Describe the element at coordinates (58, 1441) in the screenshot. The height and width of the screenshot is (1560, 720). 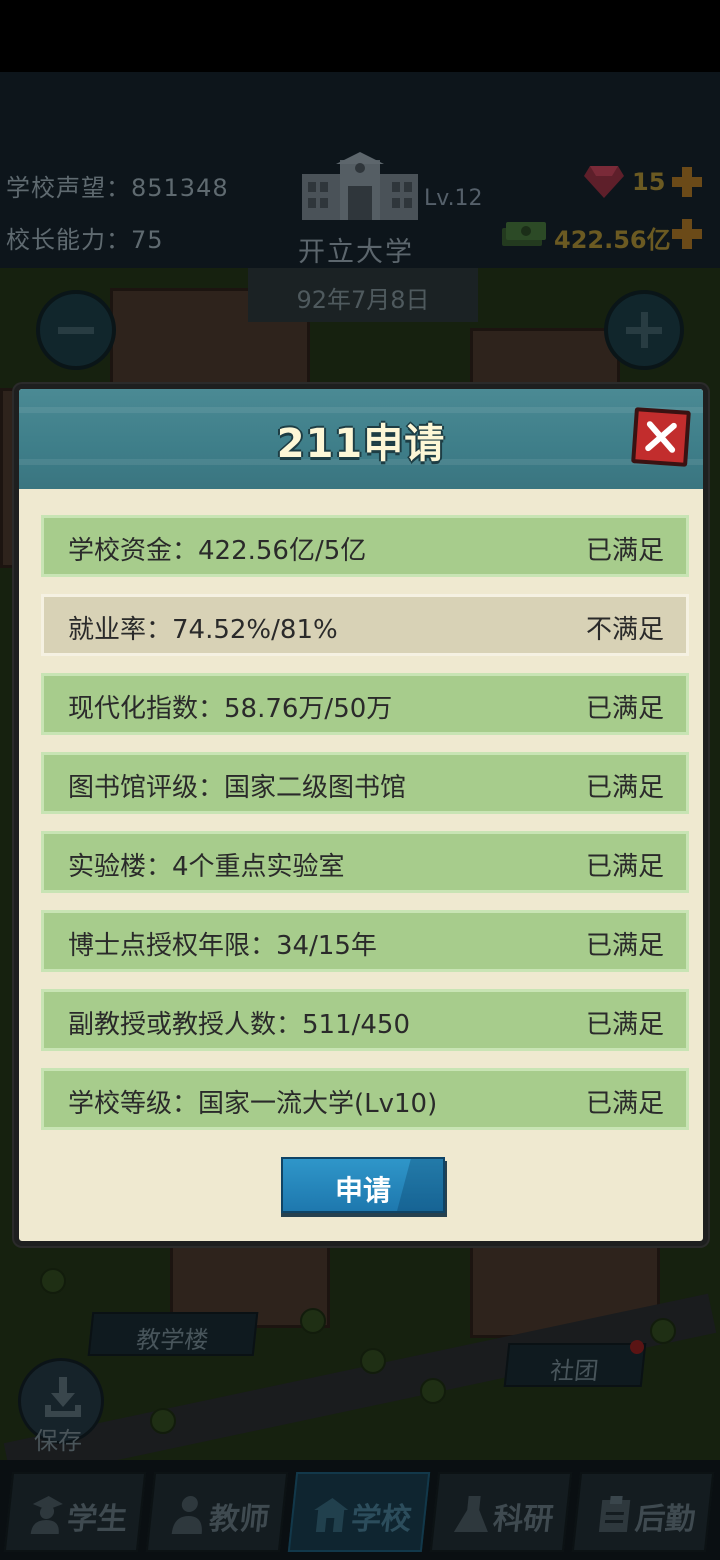
I see `save-label: 保存` at that location.